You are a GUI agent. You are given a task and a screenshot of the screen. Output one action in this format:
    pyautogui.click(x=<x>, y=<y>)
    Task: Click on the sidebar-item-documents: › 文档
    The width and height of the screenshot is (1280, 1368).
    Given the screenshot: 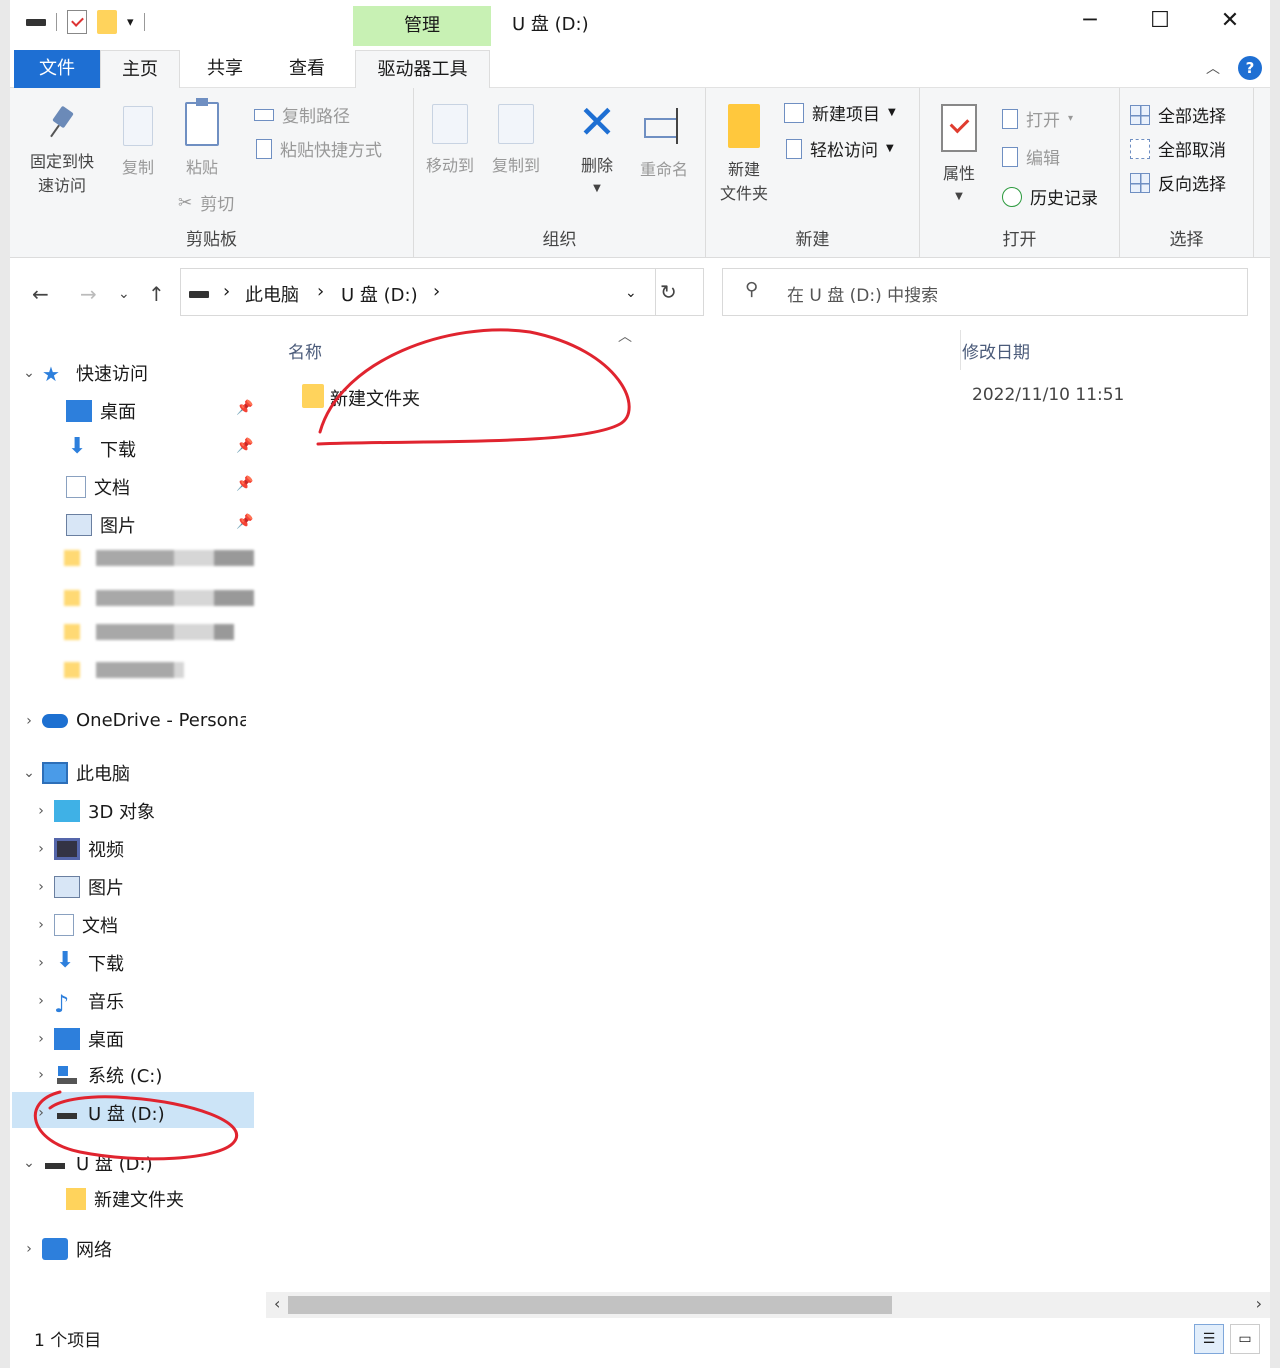 What is the action you would take?
    pyautogui.click(x=73, y=925)
    